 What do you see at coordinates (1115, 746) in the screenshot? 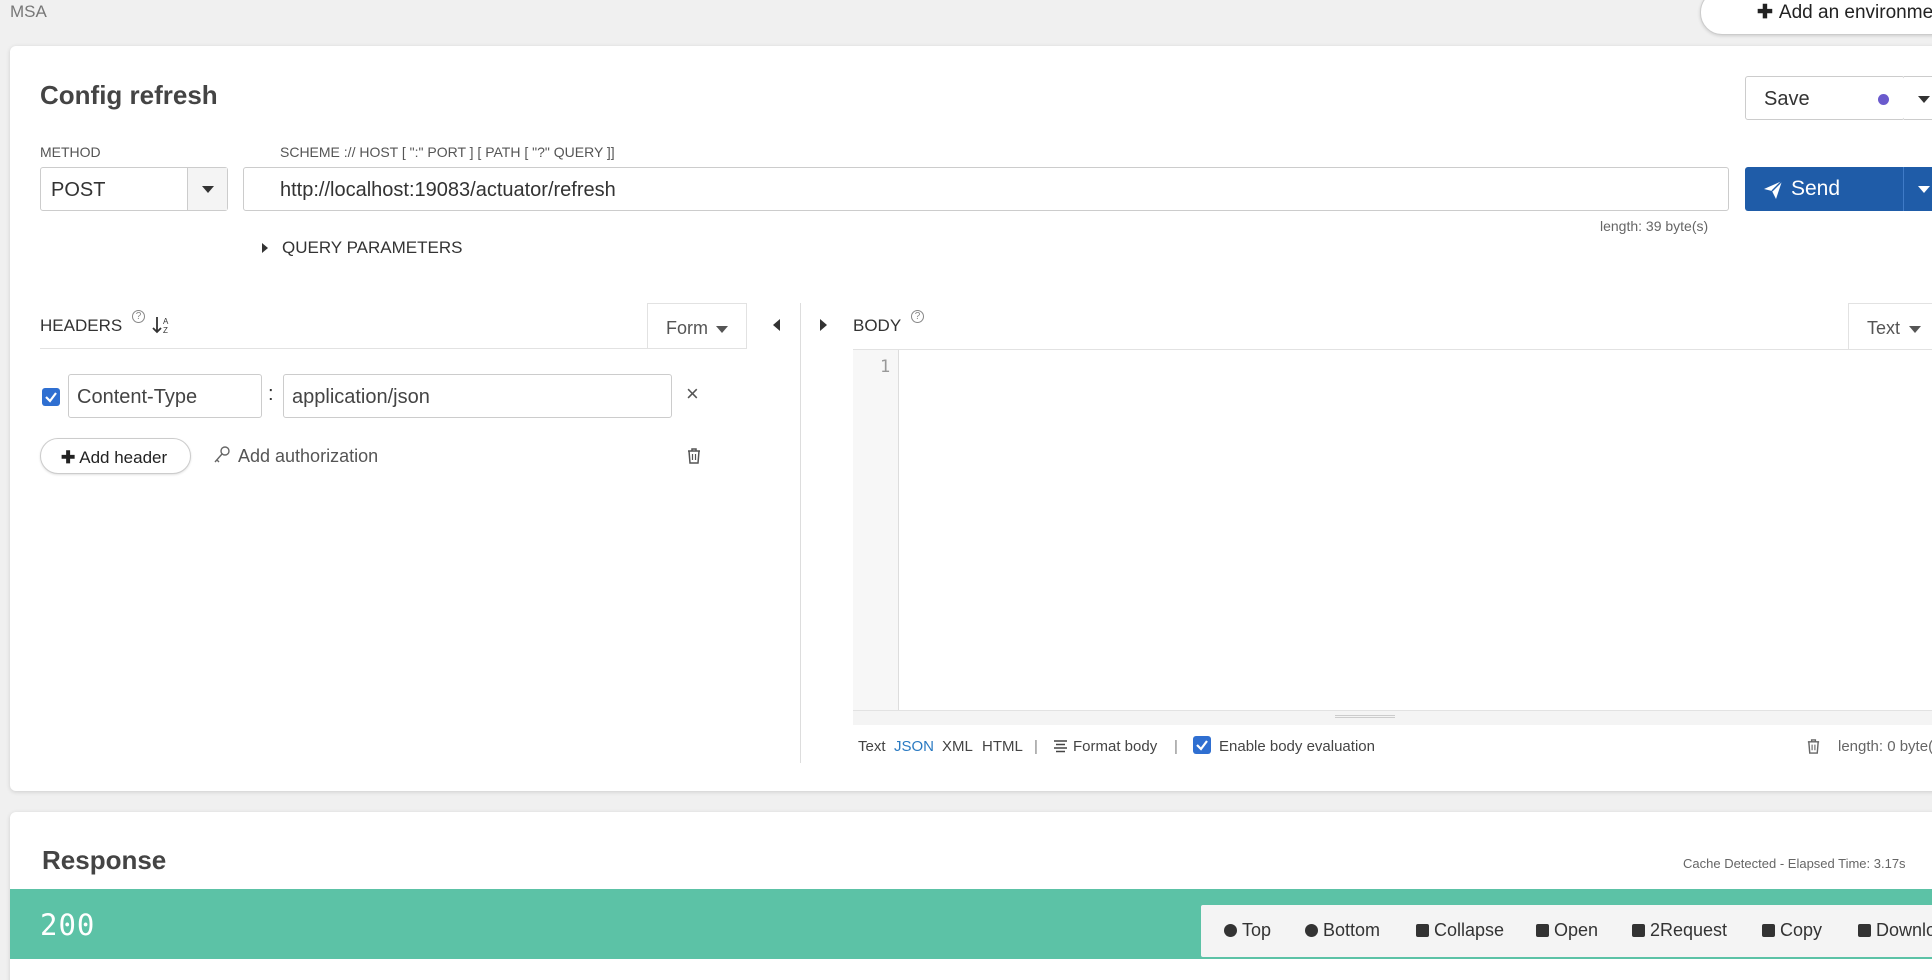
I see `format-body-button: Format body` at bounding box center [1115, 746].